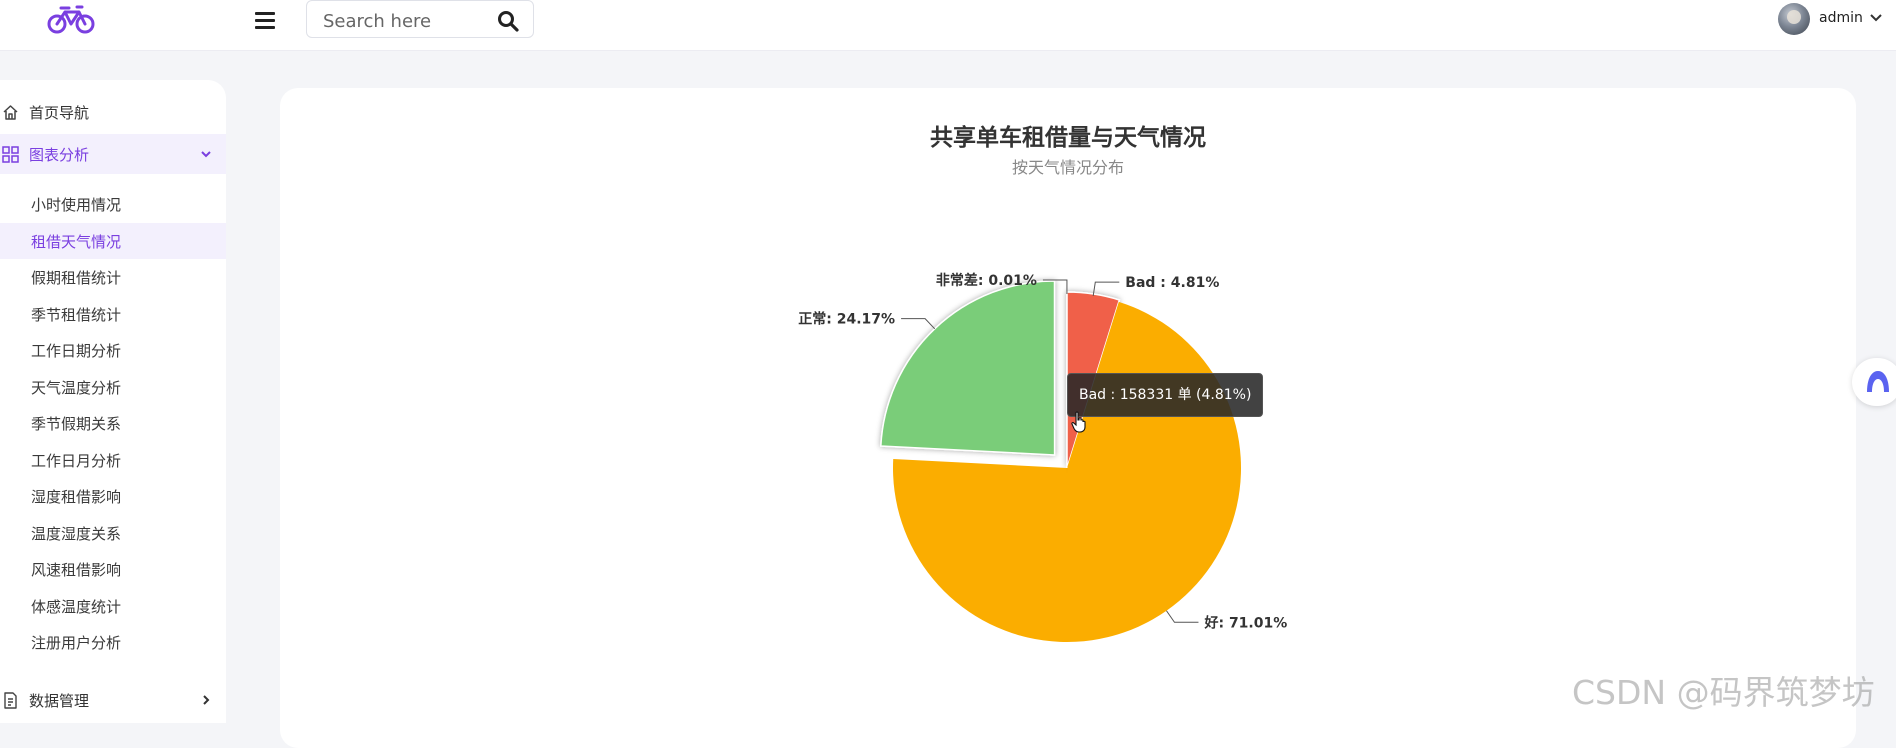 The image size is (1896, 748). Describe the element at coordinates (1165, 395) in the screenshot. I see `chart-tooltip: Bad : 158331 单 (4.81%)` at that location.